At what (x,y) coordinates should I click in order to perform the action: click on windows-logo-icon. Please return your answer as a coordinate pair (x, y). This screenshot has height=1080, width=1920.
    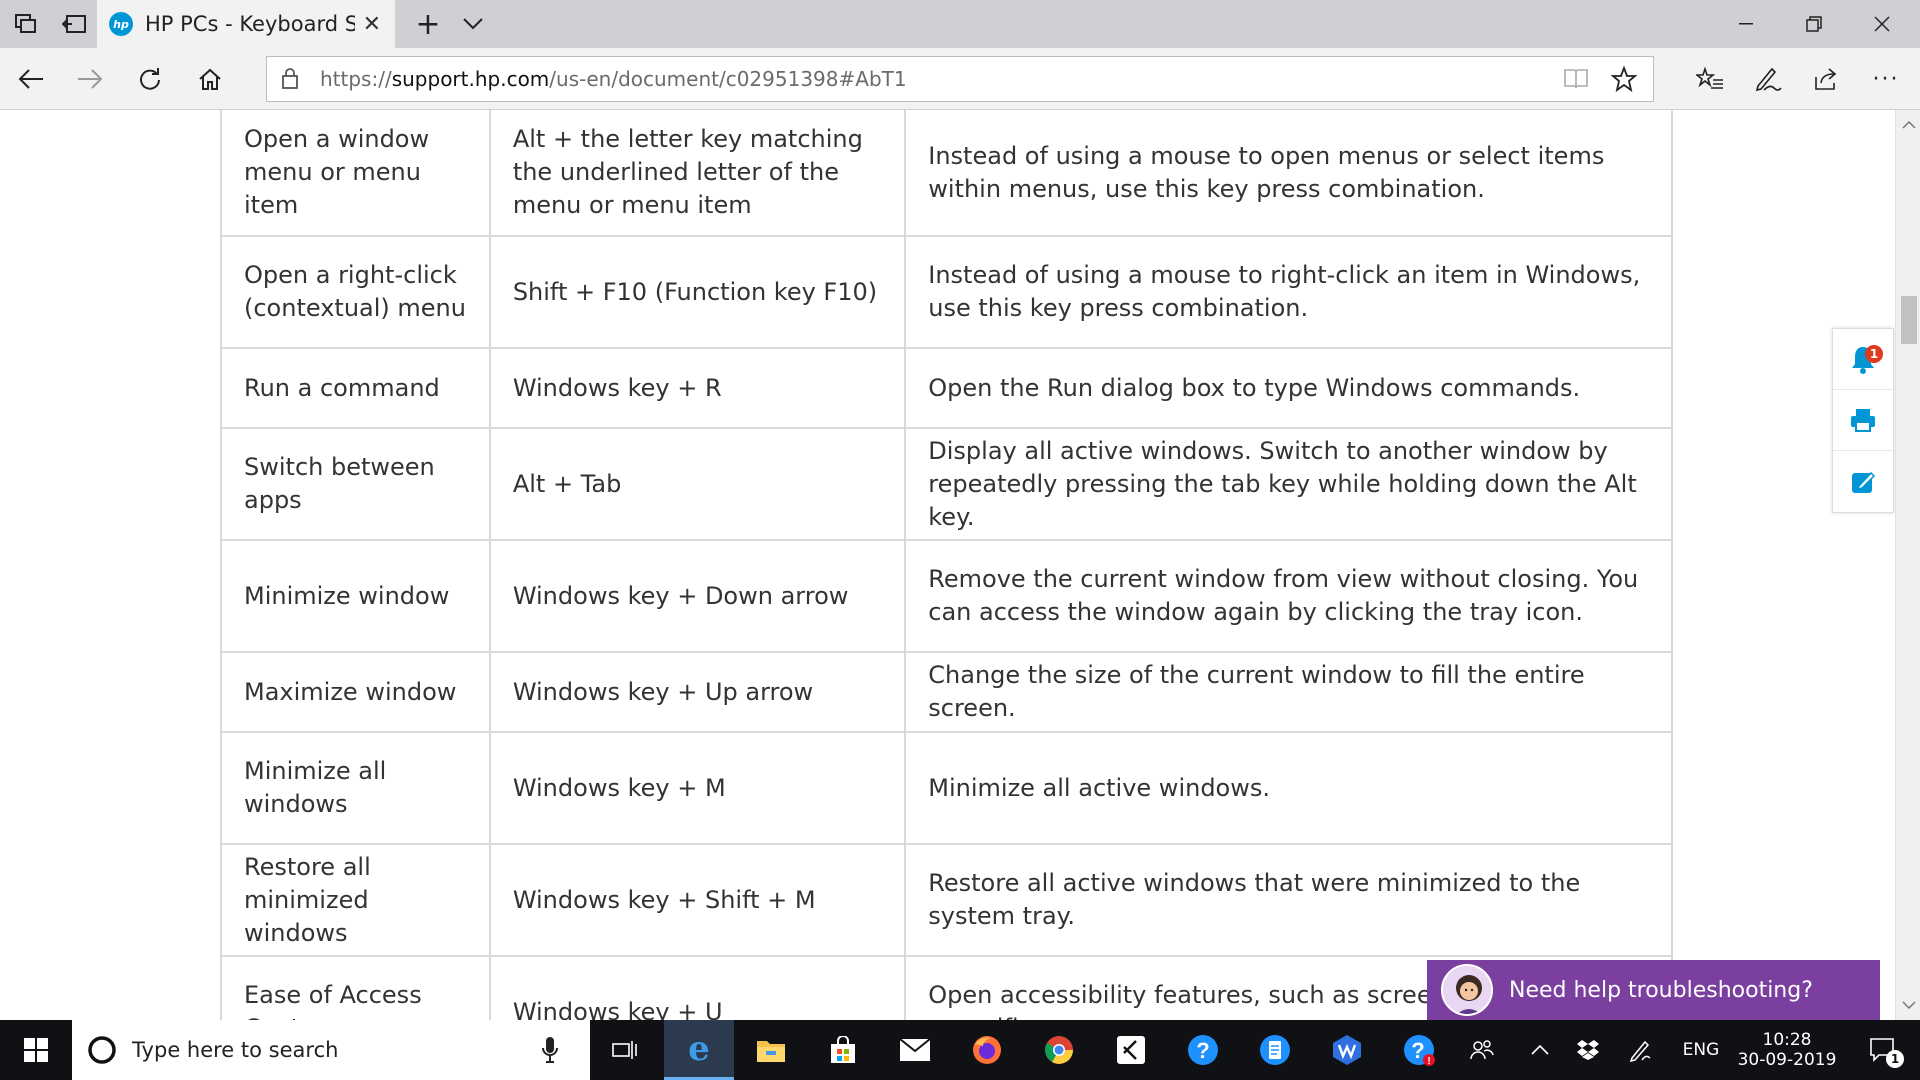
    Looking at the image, I should click on (36, 1050).